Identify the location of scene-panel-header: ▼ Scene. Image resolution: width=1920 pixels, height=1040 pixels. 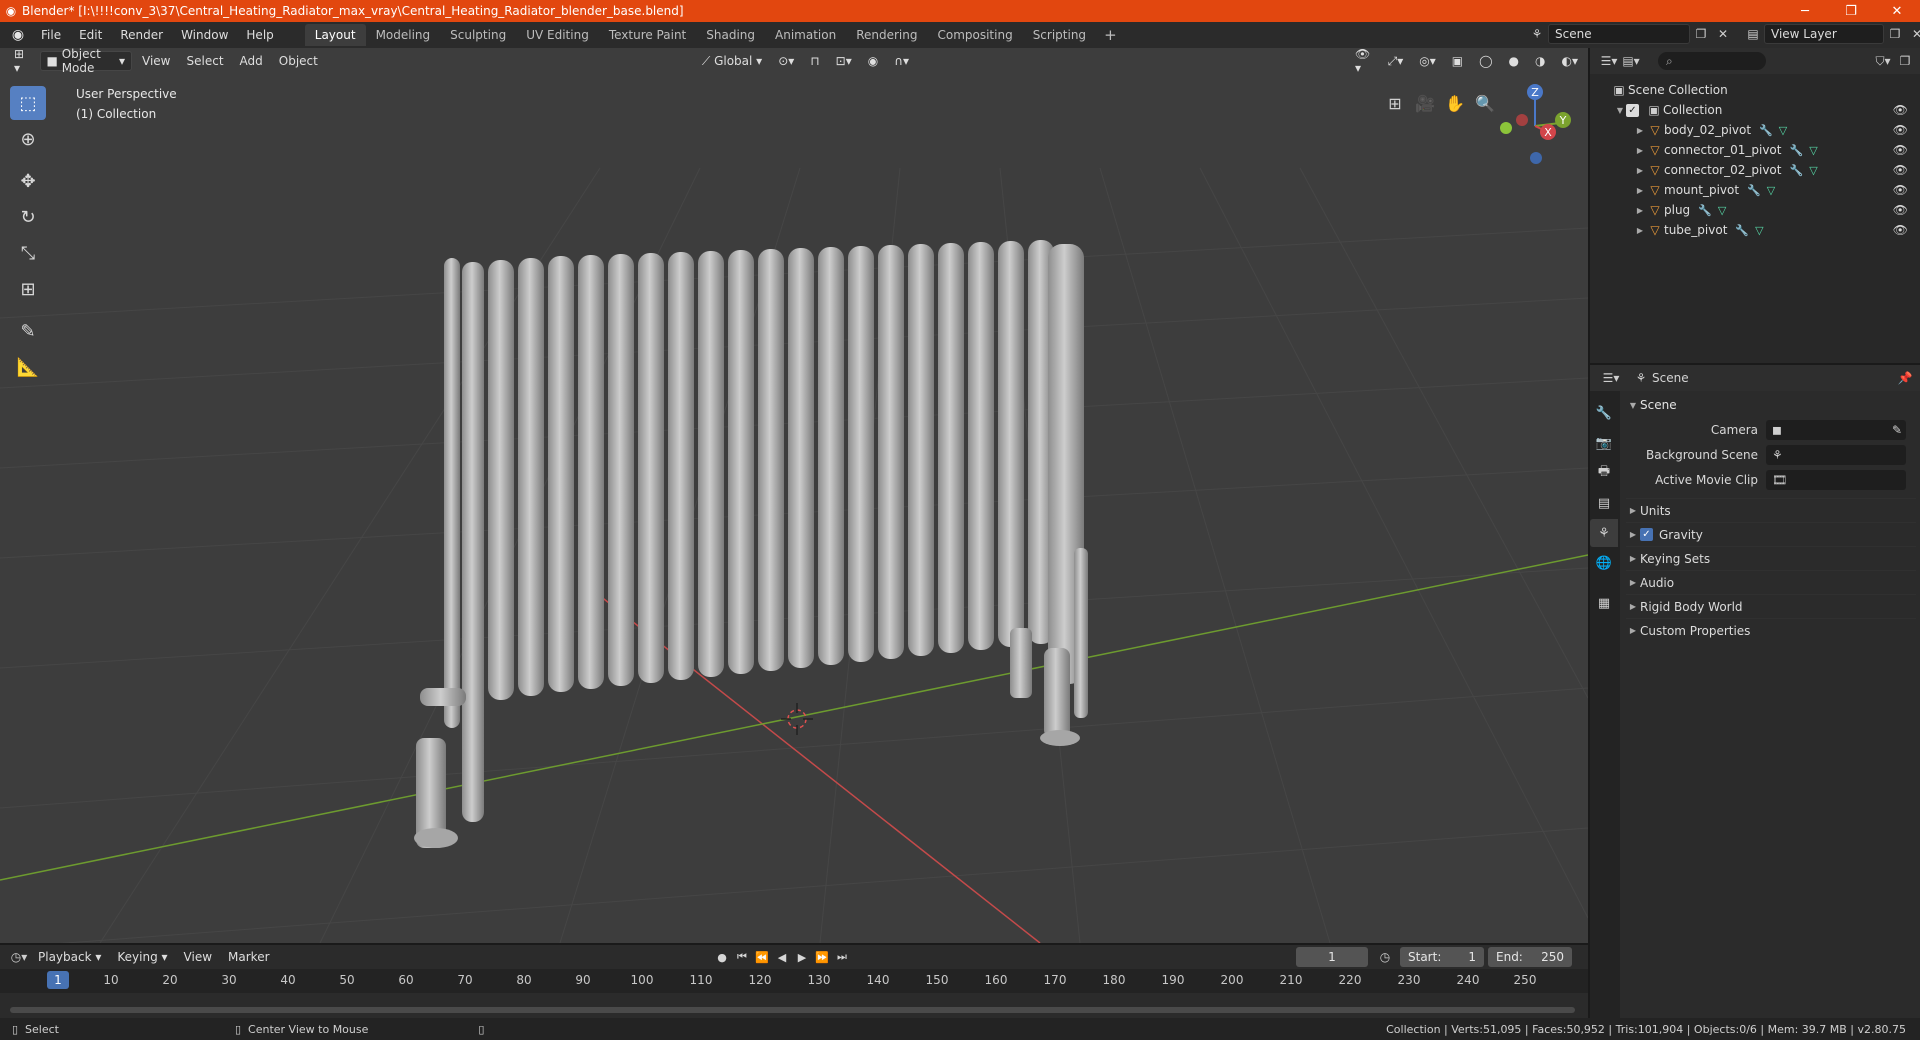
(1771, 405).